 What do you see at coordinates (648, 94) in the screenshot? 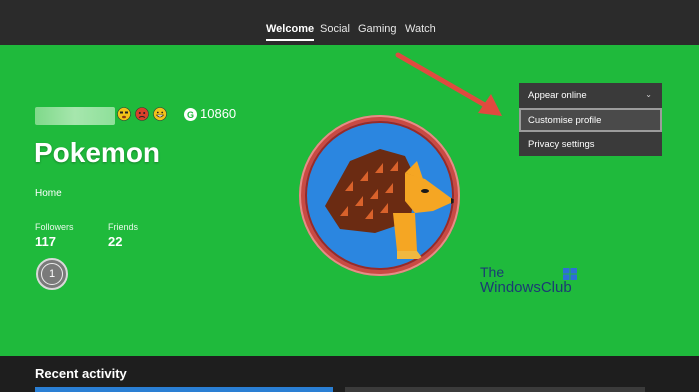
I see `chevron-down-icon: ⌄` at bounding box center [648, 94].